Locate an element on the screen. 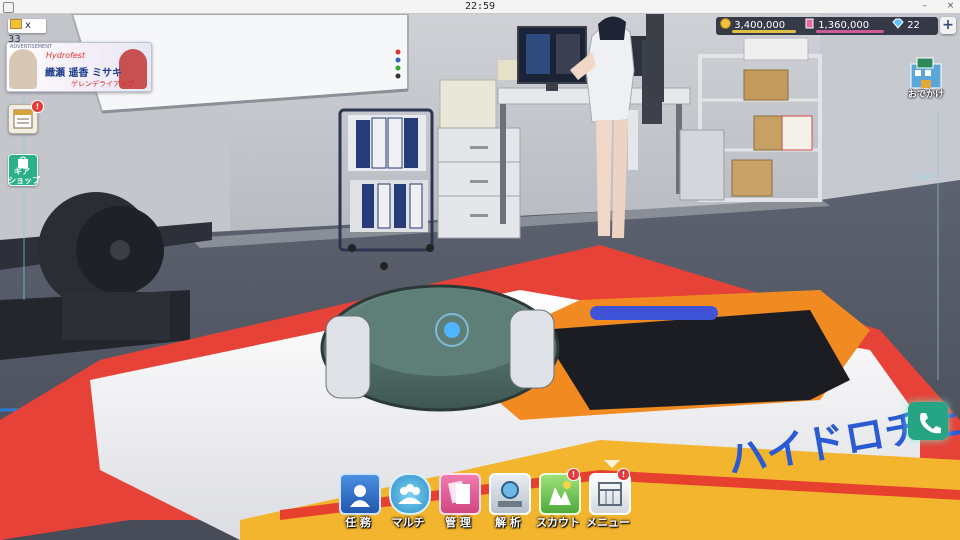  window-title-bar: 22:59 – × is located at coordinates (480, 7).